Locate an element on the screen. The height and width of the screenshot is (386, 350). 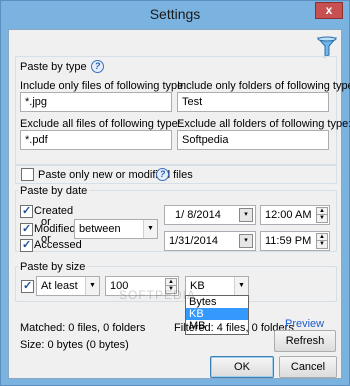
accessed-checkbox is located at coordinates (26, 245).